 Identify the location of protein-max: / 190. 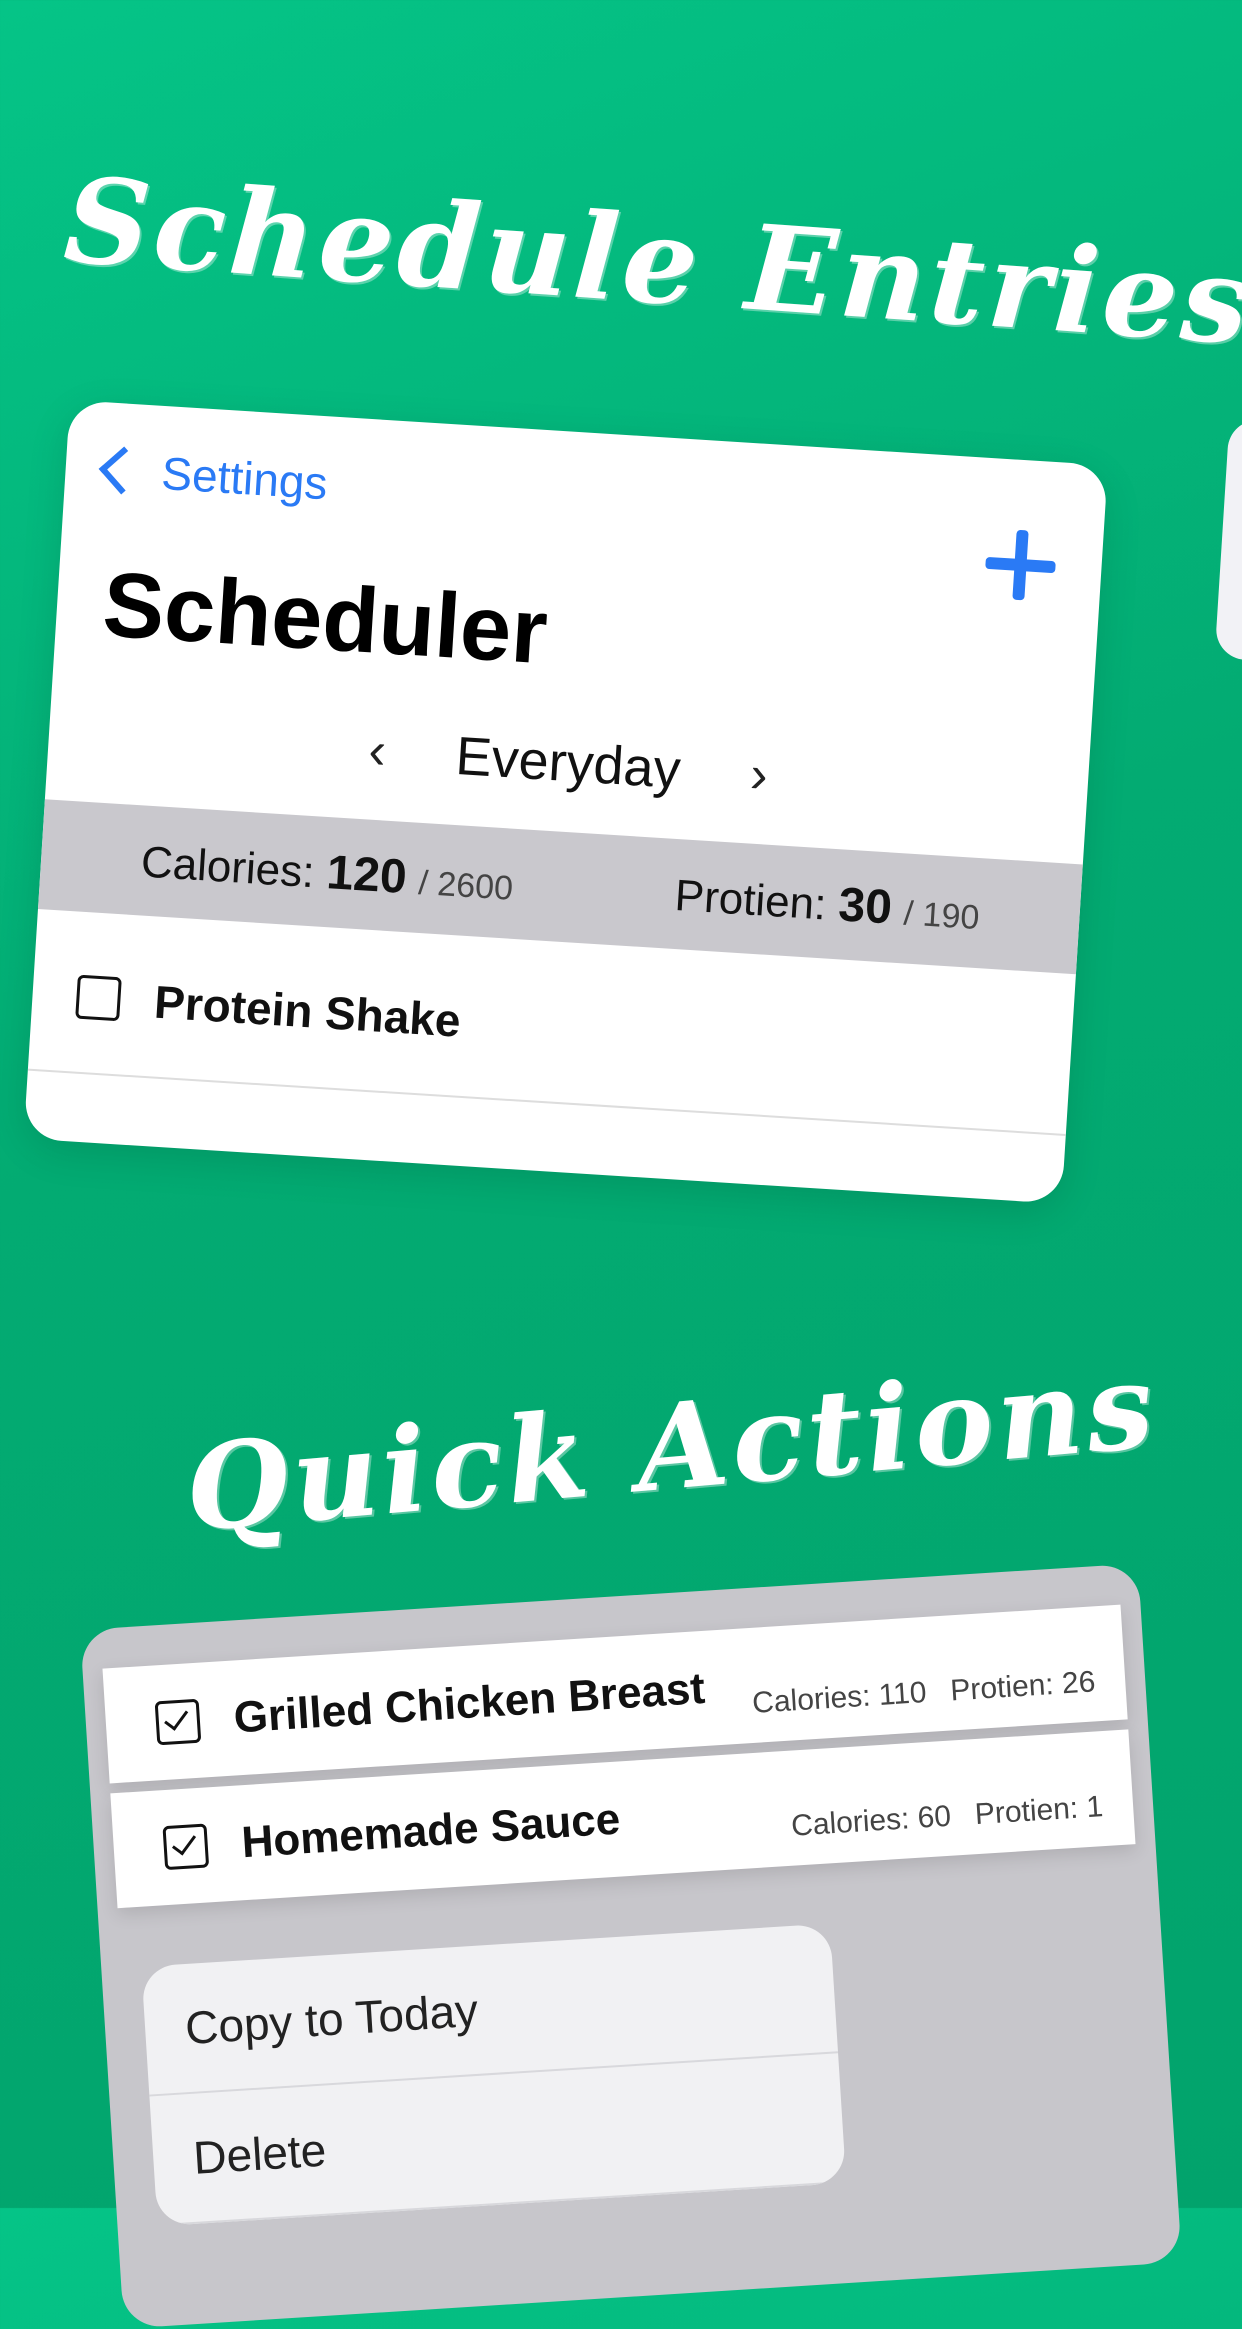
(941, 915).